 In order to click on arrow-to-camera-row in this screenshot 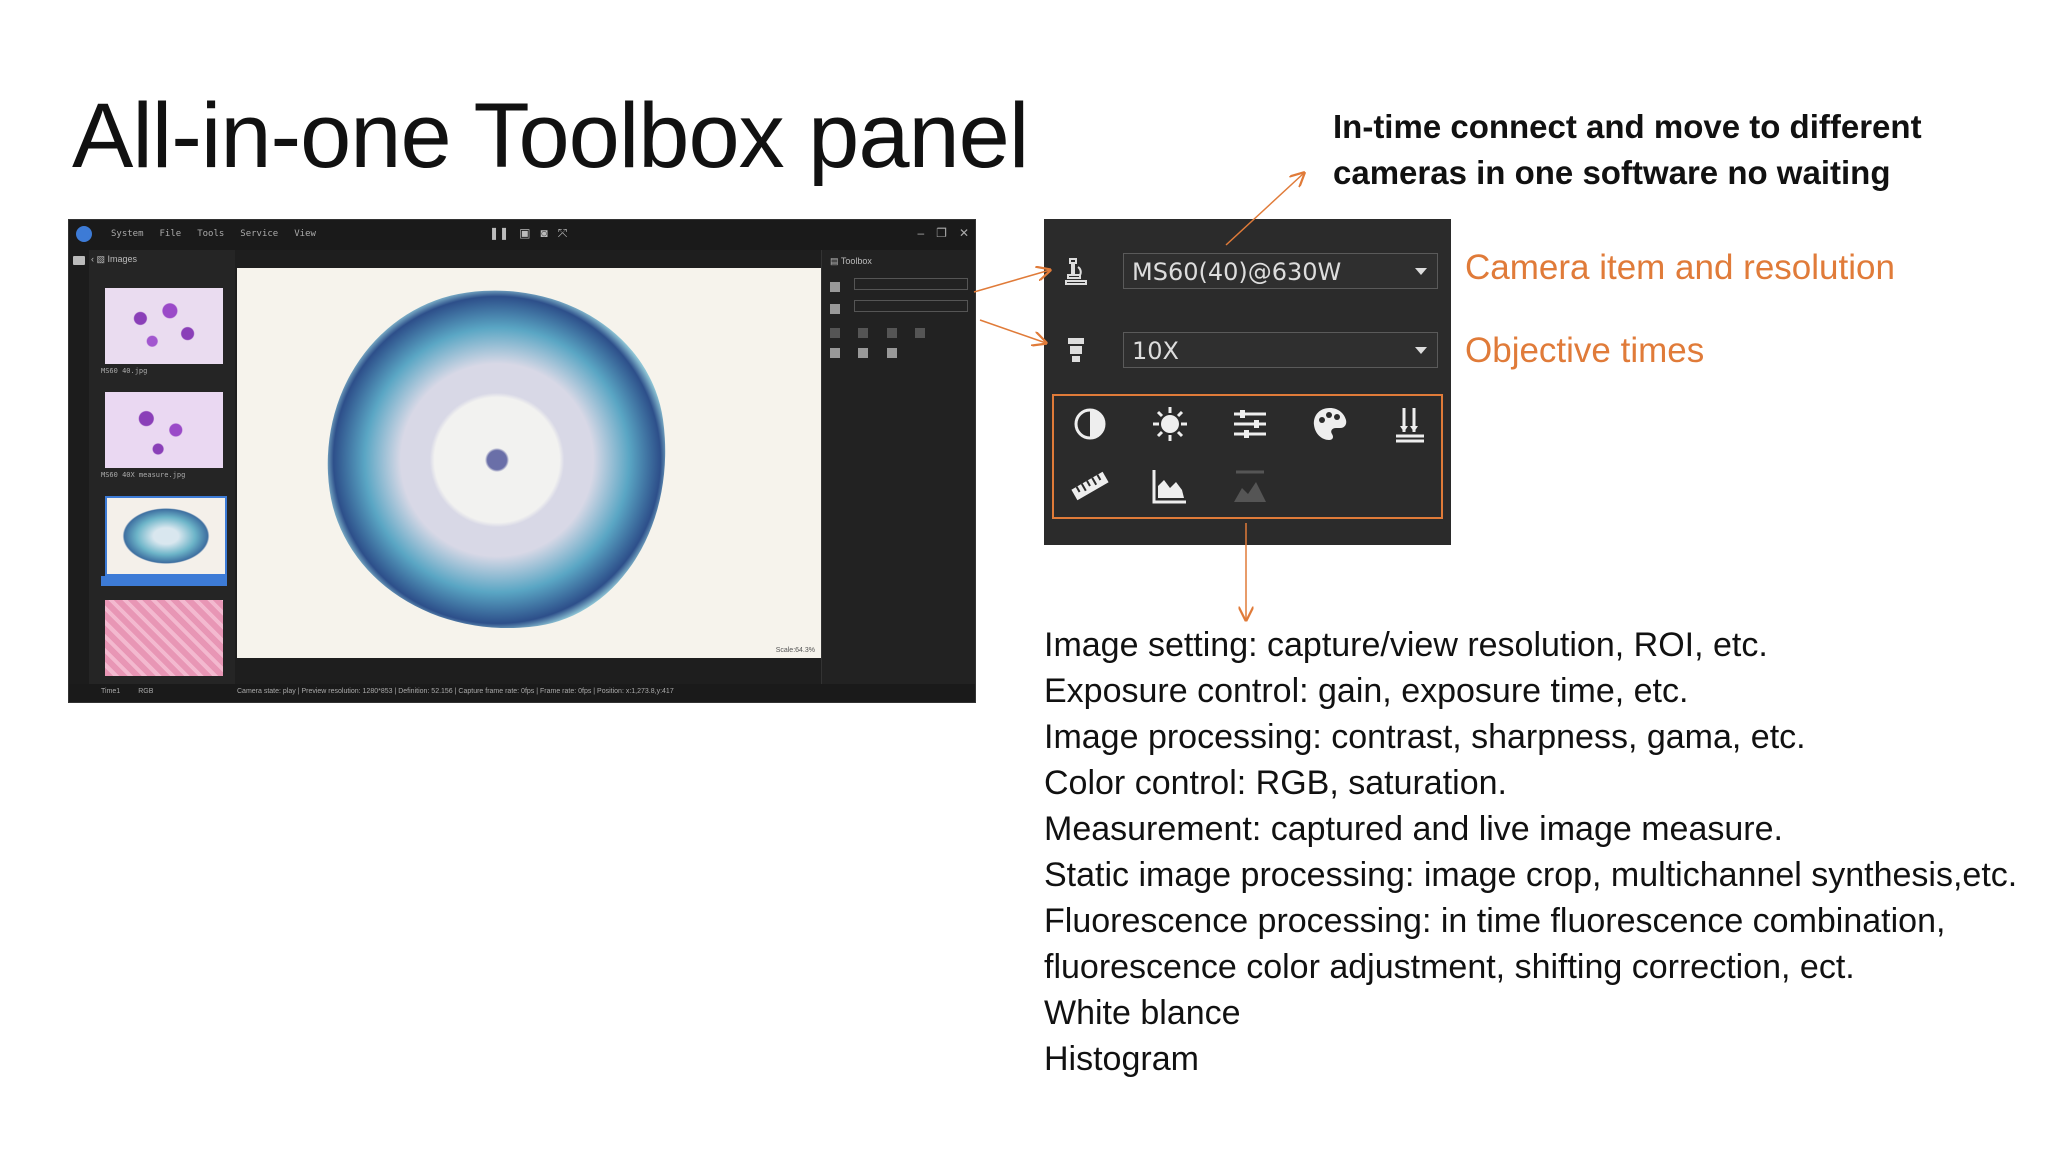, I will do `click(1011, 281)`.